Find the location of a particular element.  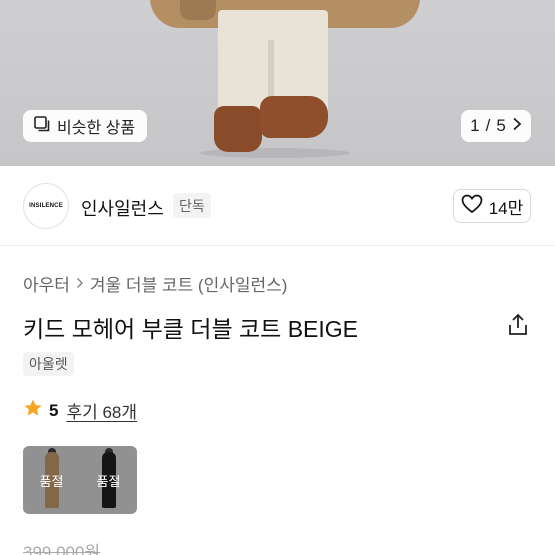

similar-products-button: 비슷한 상품 is located at coordinates (85, 126).